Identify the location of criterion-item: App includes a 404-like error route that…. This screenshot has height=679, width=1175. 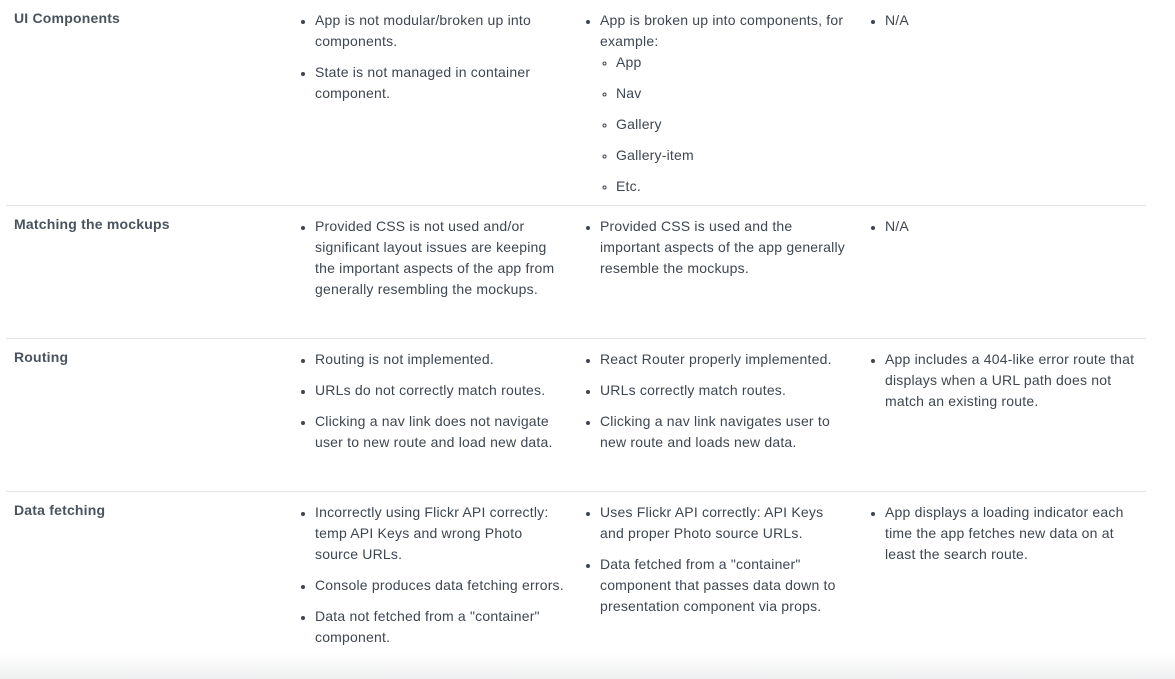
(1015, 380).